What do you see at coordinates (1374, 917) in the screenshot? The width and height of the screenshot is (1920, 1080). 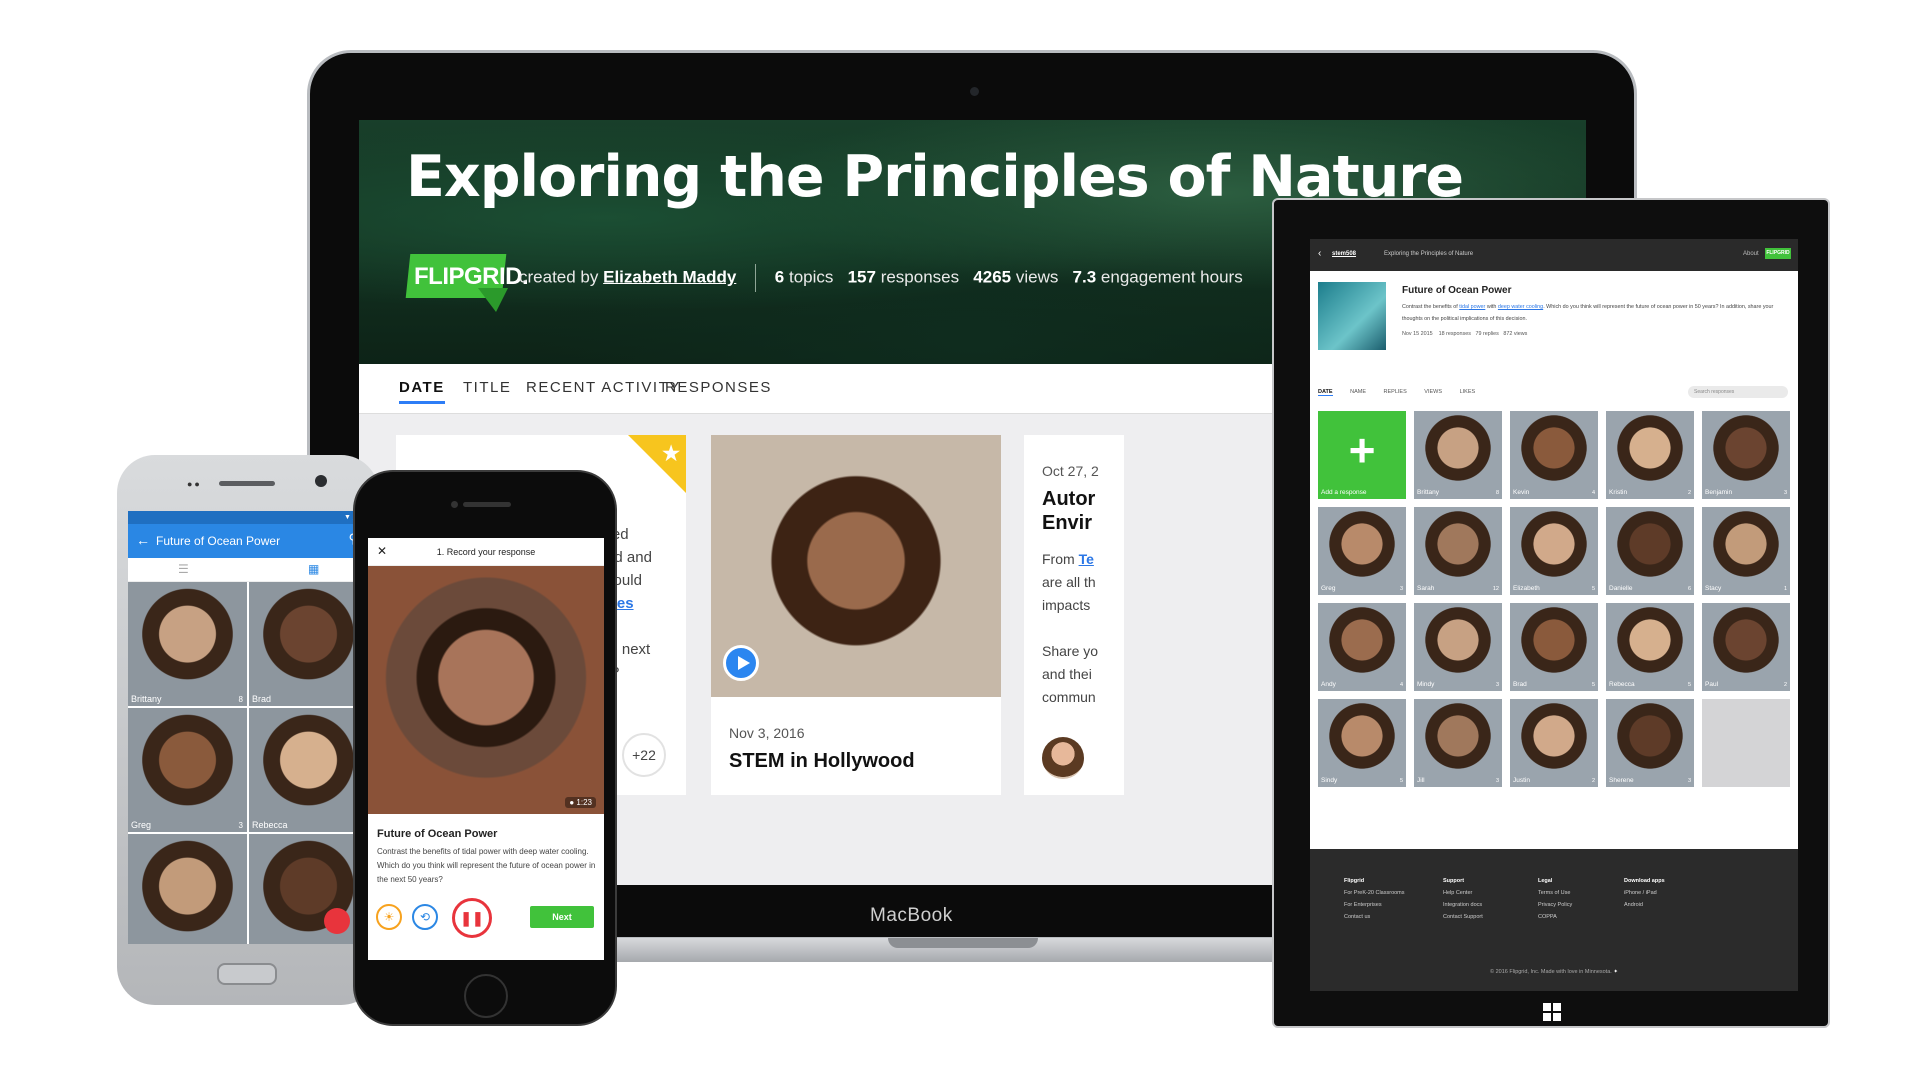 I see `footer-link: Contact us` at bounding box center [1374, 917].